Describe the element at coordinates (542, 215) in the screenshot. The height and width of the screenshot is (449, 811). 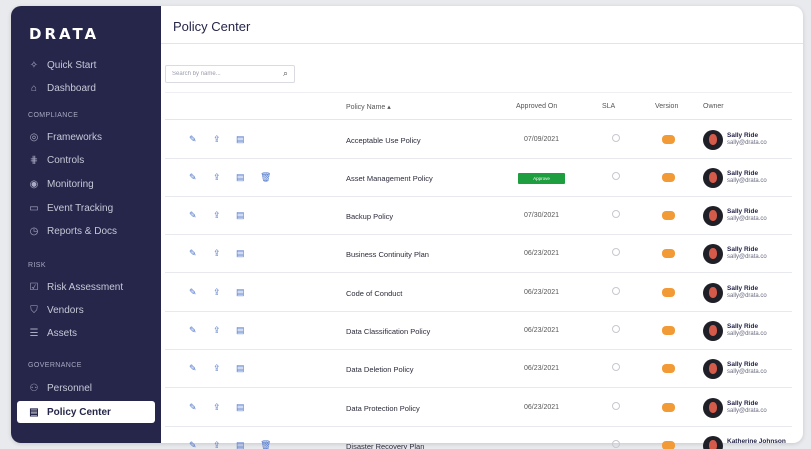
I see `approved-date: 07/30/2021` at that location.